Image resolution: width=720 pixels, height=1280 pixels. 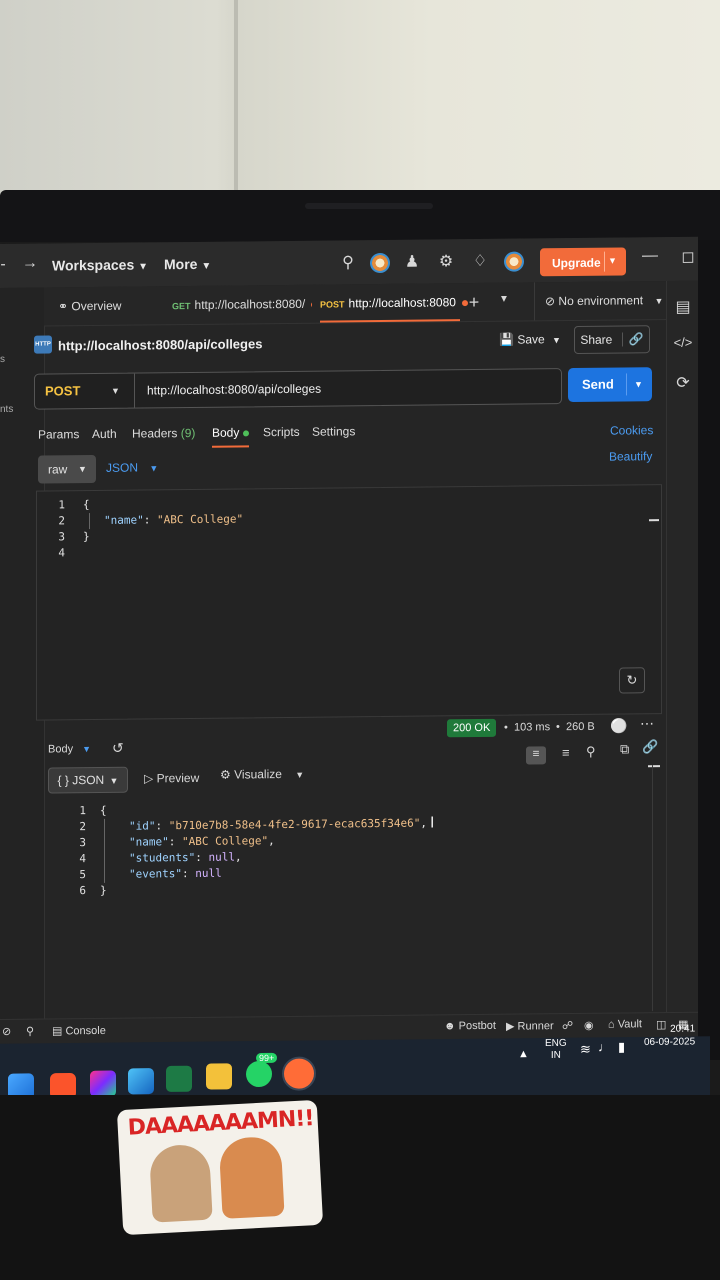 What do you see at coordinates (230, 436) in the screenshot?
I see `tab-body: Body` at bounding box center [230, 436].